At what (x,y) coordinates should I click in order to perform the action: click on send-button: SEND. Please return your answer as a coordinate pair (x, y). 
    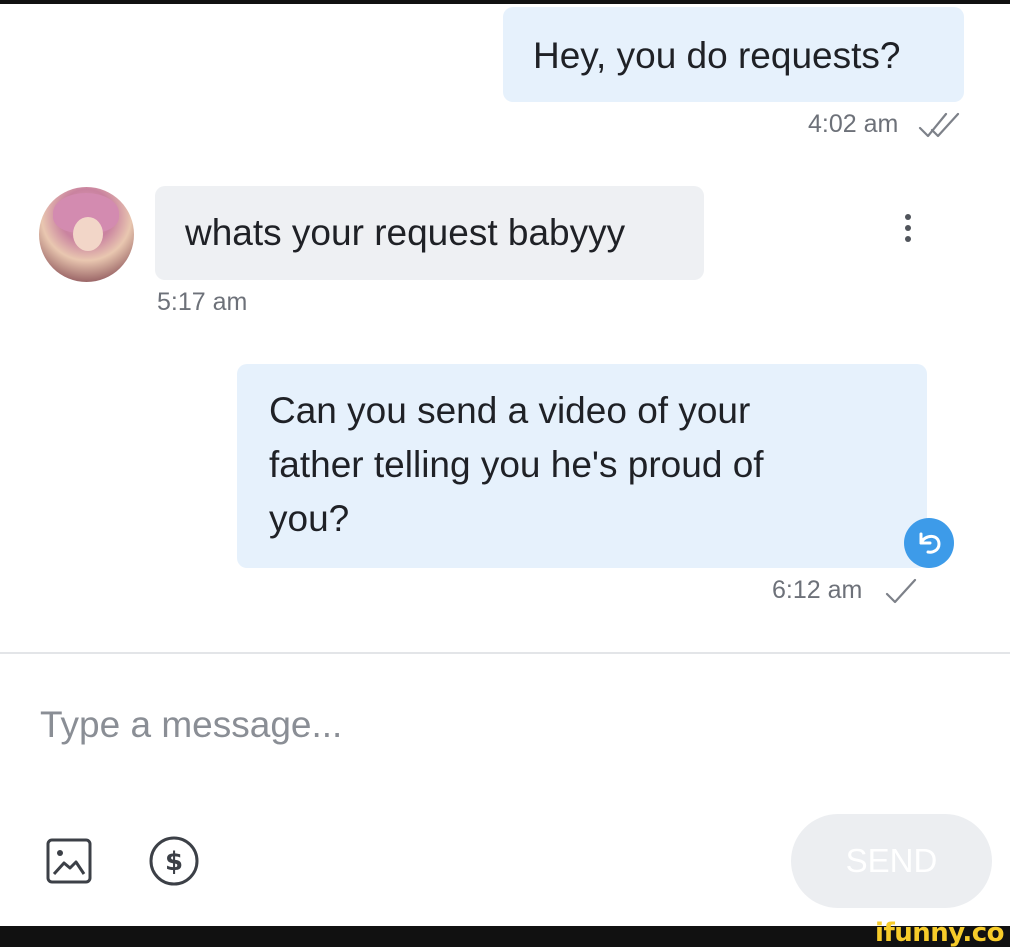
    Looking at the image, I should click on (891, 861).